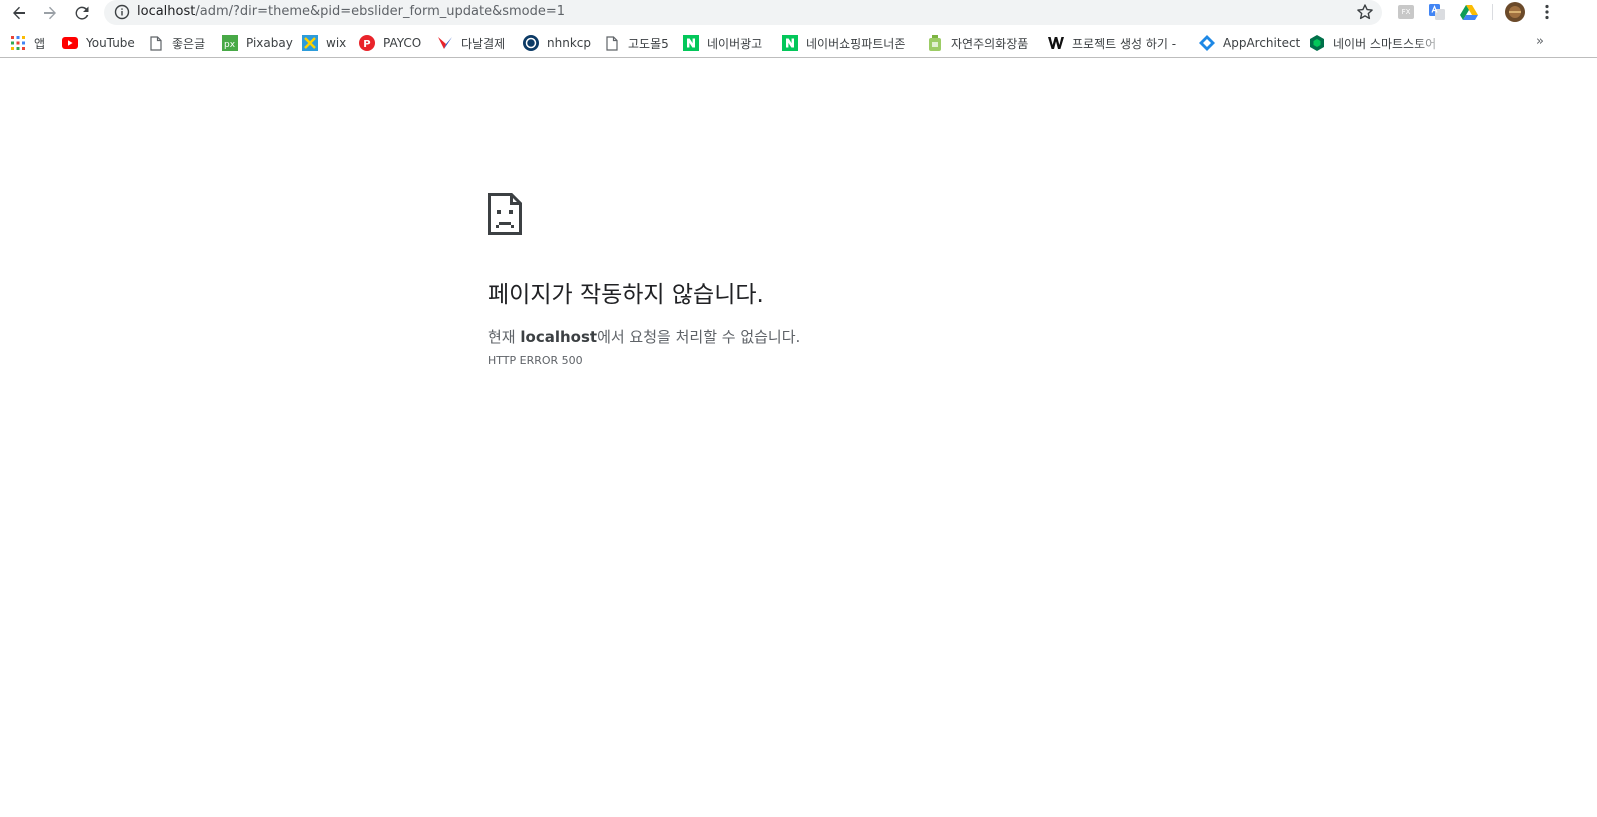 The image size is (1597, 817). I want to click on bookmark-pixabay: px Pixabay, so click(257, 43).